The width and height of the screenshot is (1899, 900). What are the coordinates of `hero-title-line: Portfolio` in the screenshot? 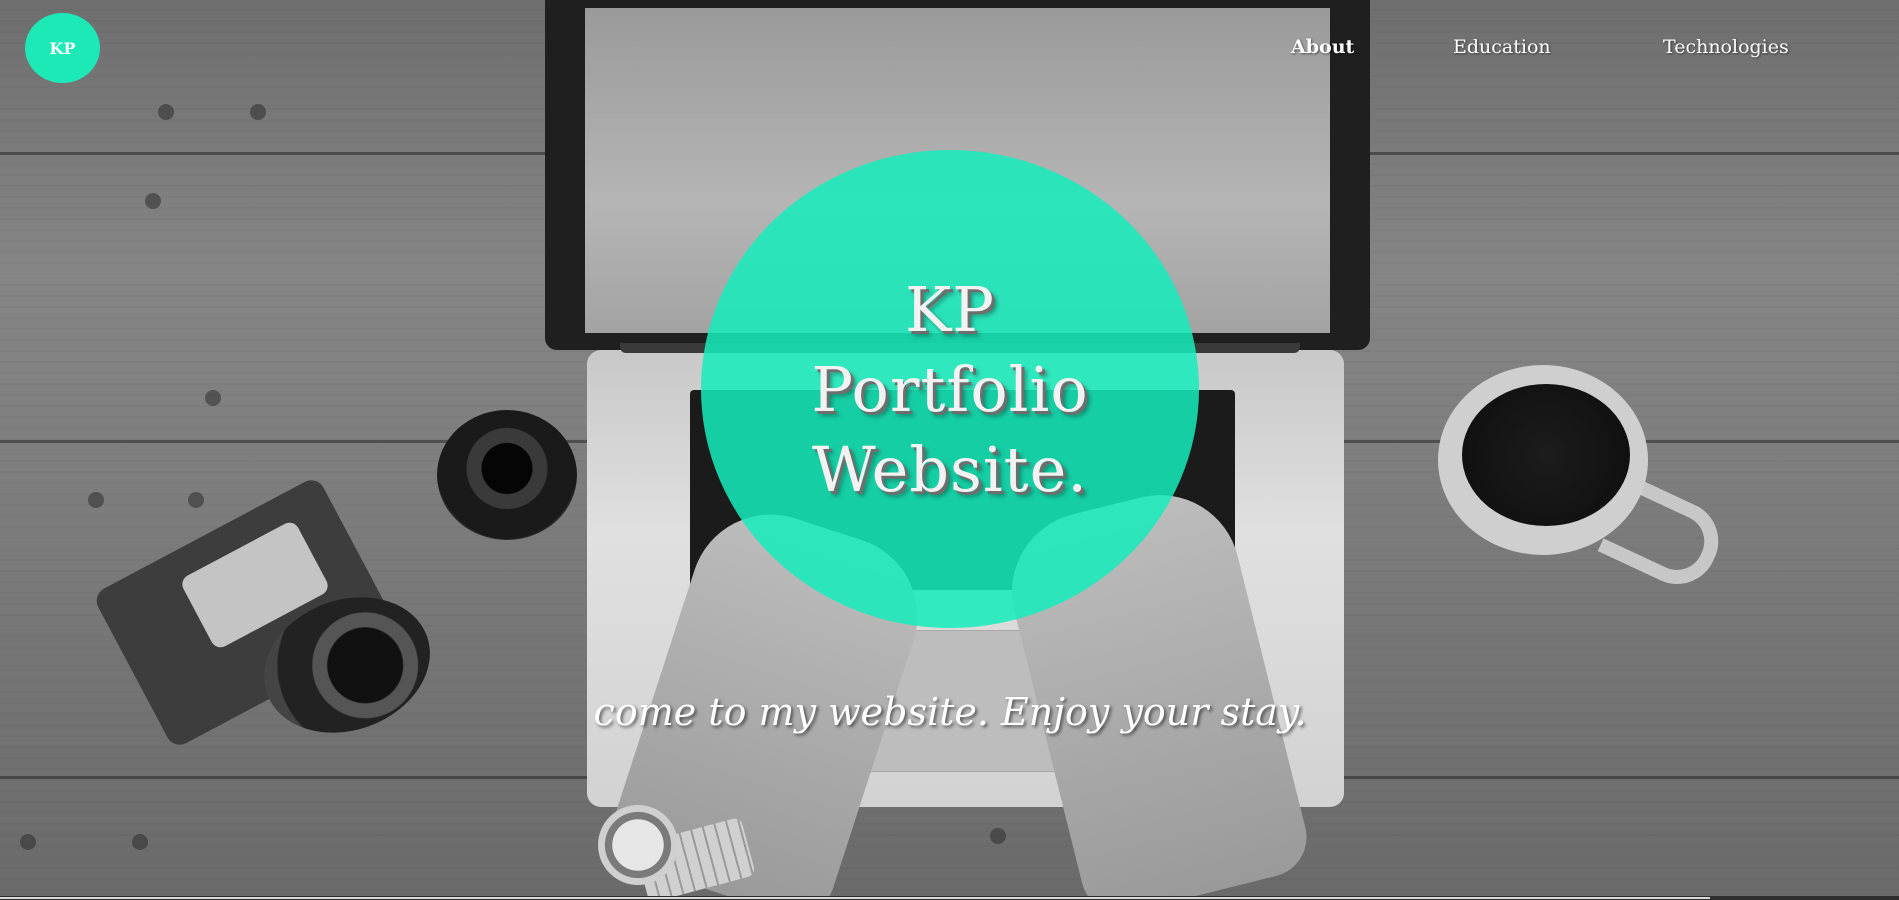 It's located at (950, 389).